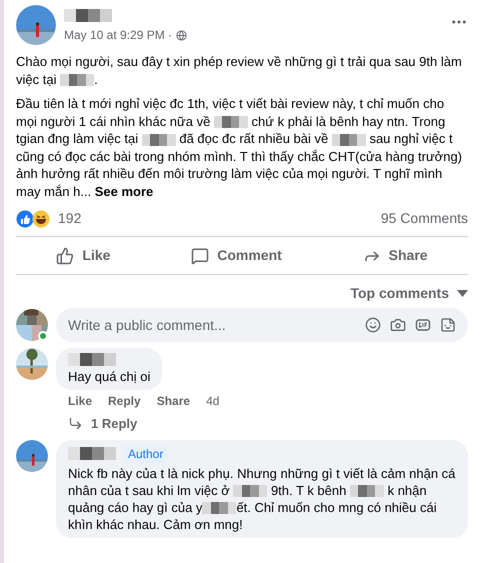  Describe the element at coordinates (75, 424) in the screenshot. I see `reply-arrow-icon` at that location.